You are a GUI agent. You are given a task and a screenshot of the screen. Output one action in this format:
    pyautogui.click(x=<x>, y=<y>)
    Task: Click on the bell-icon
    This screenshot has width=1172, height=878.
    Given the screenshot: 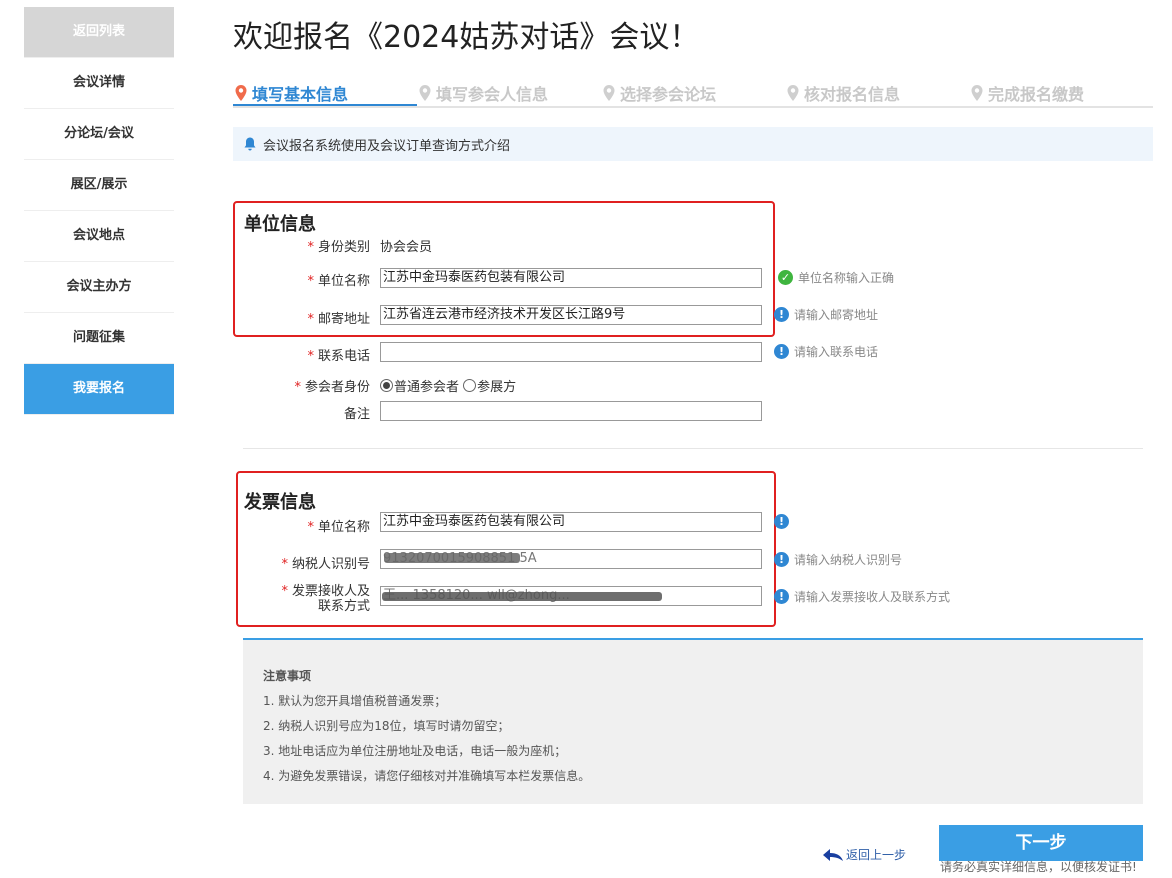 What is the action you would take?
    pyautogui.click(x=250, y=144)
    